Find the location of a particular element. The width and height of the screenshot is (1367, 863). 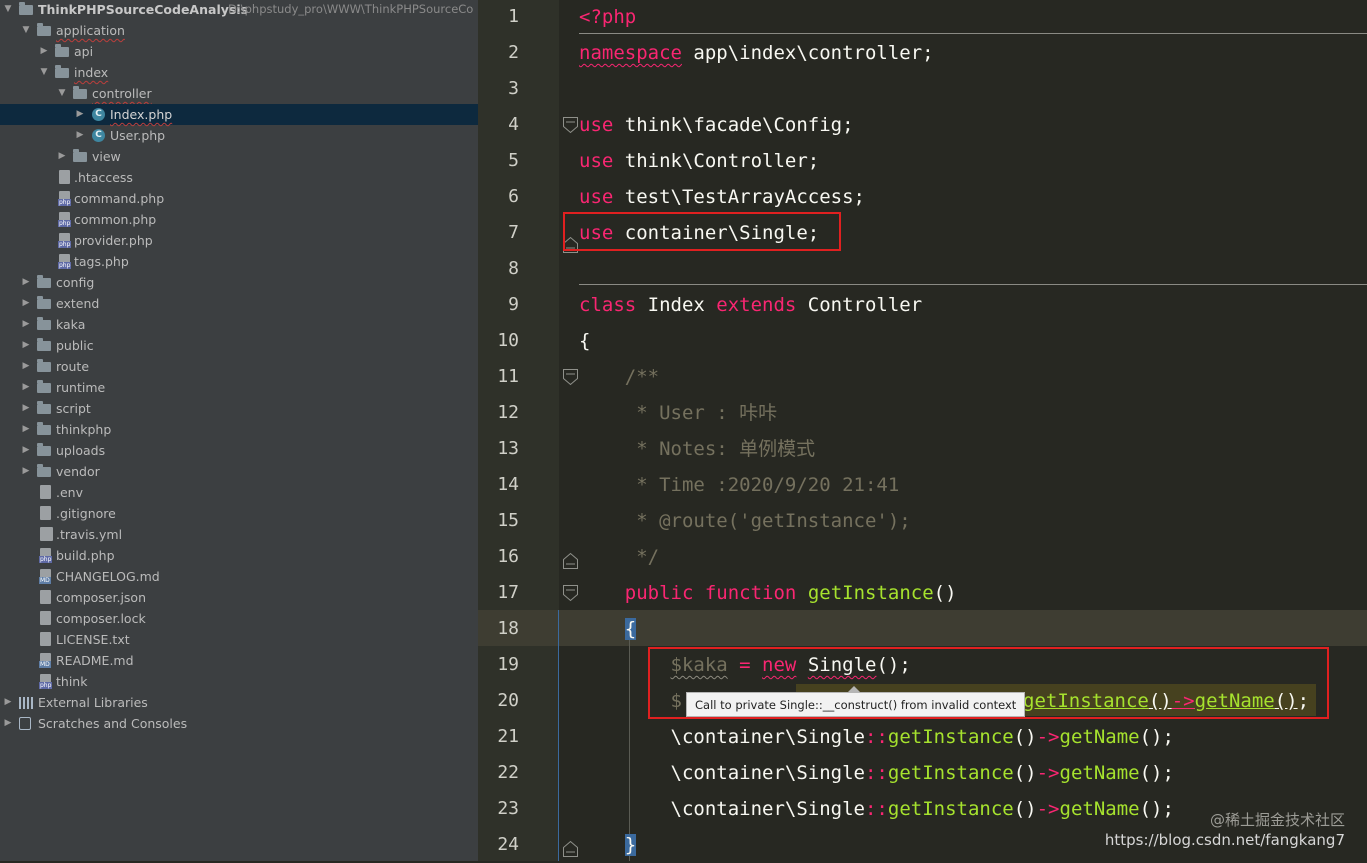

code-line-1: <?php is located at coordinates (607, 17).